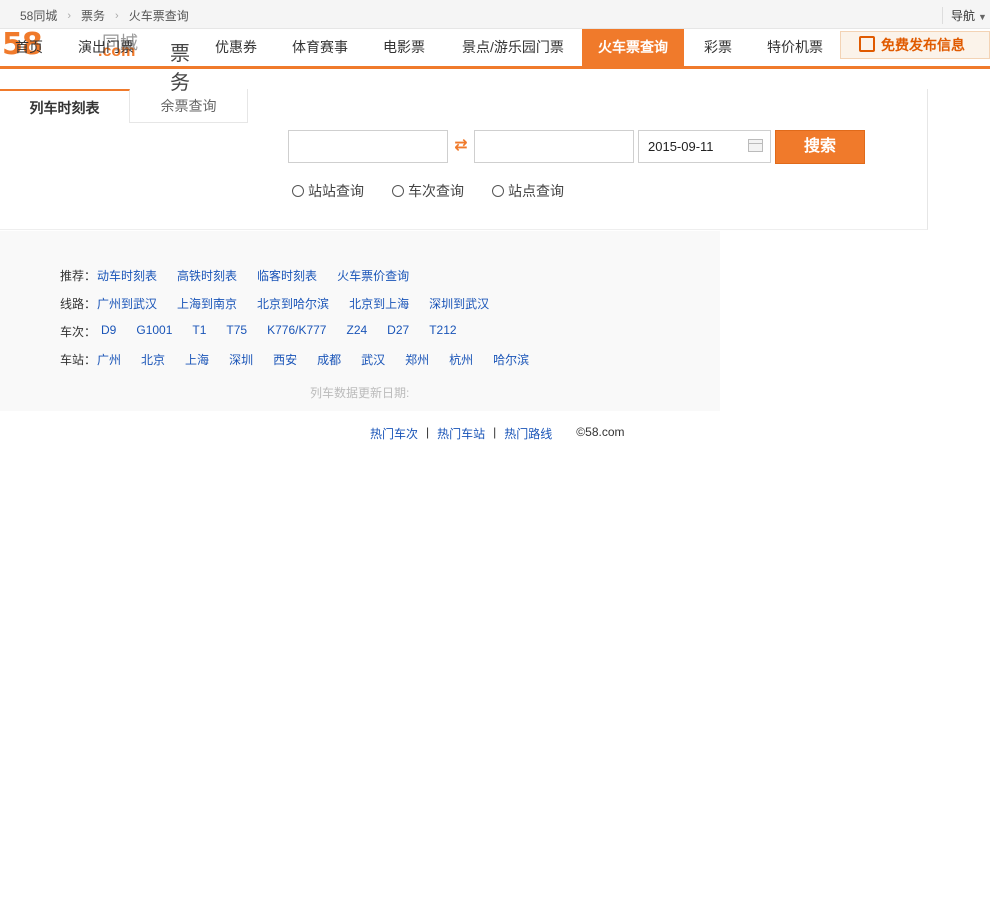 This screenshot has height=900, width=990. I want to click on footer: 热门车次 | 热门车站 | 热门路线 ©58.com, so click(497, 433).